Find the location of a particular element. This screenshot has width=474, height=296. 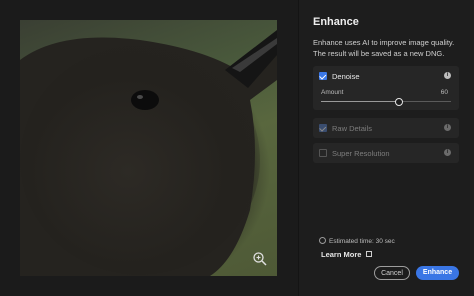

estimated-time: Estimated time: 30 sec is located at coordinates (357, 241).